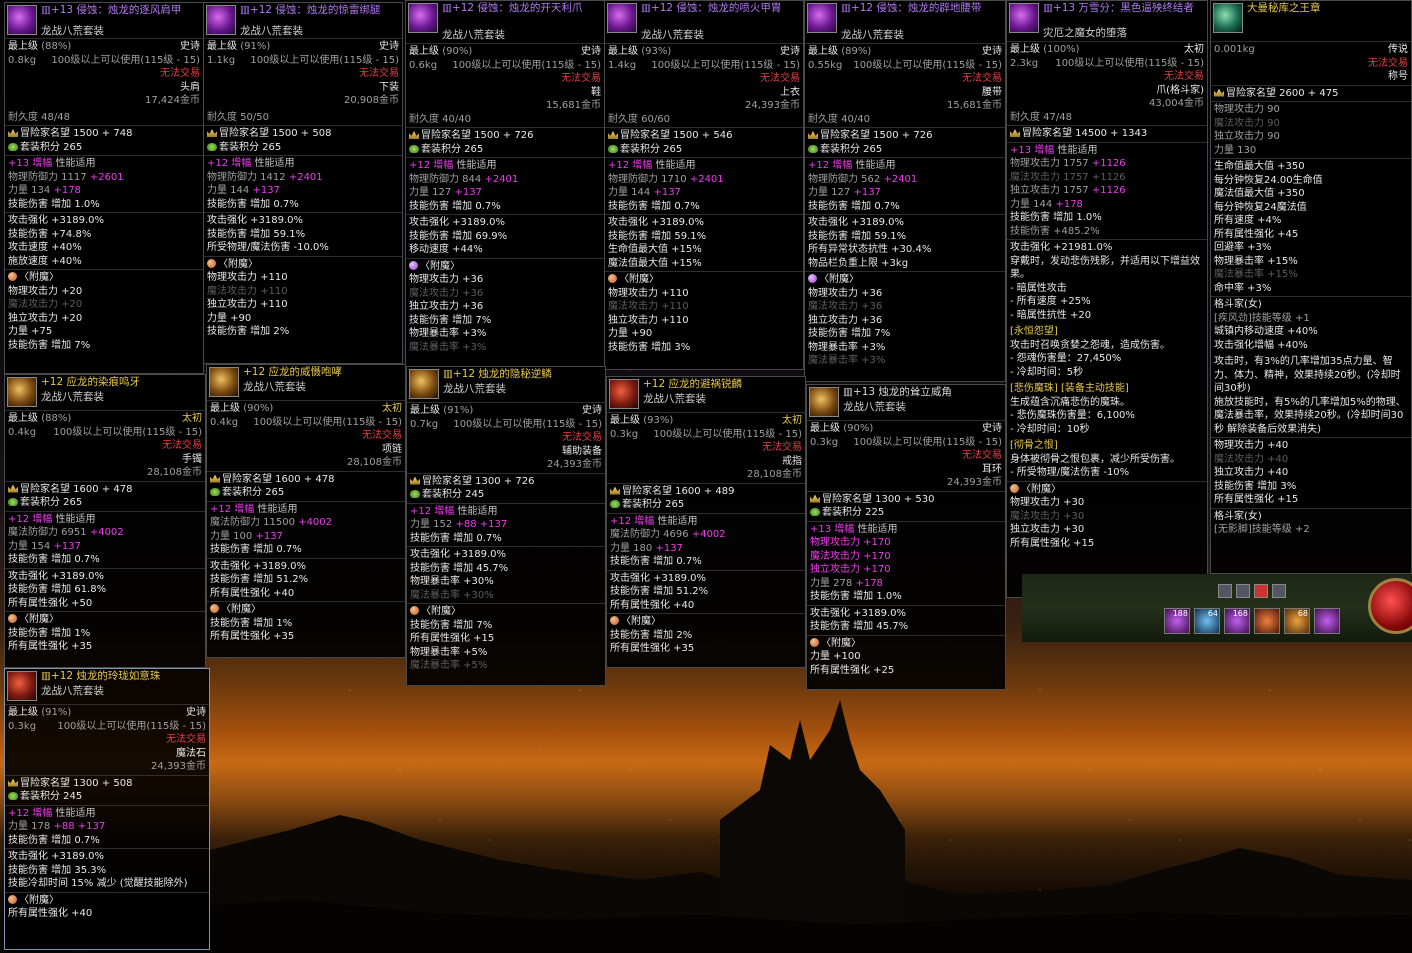 The image size is (1412, 953). Describe the element at coordinates (1047, 529) in the screenshot. I see `enchant-3: 独立攻击力 +30` at that location.